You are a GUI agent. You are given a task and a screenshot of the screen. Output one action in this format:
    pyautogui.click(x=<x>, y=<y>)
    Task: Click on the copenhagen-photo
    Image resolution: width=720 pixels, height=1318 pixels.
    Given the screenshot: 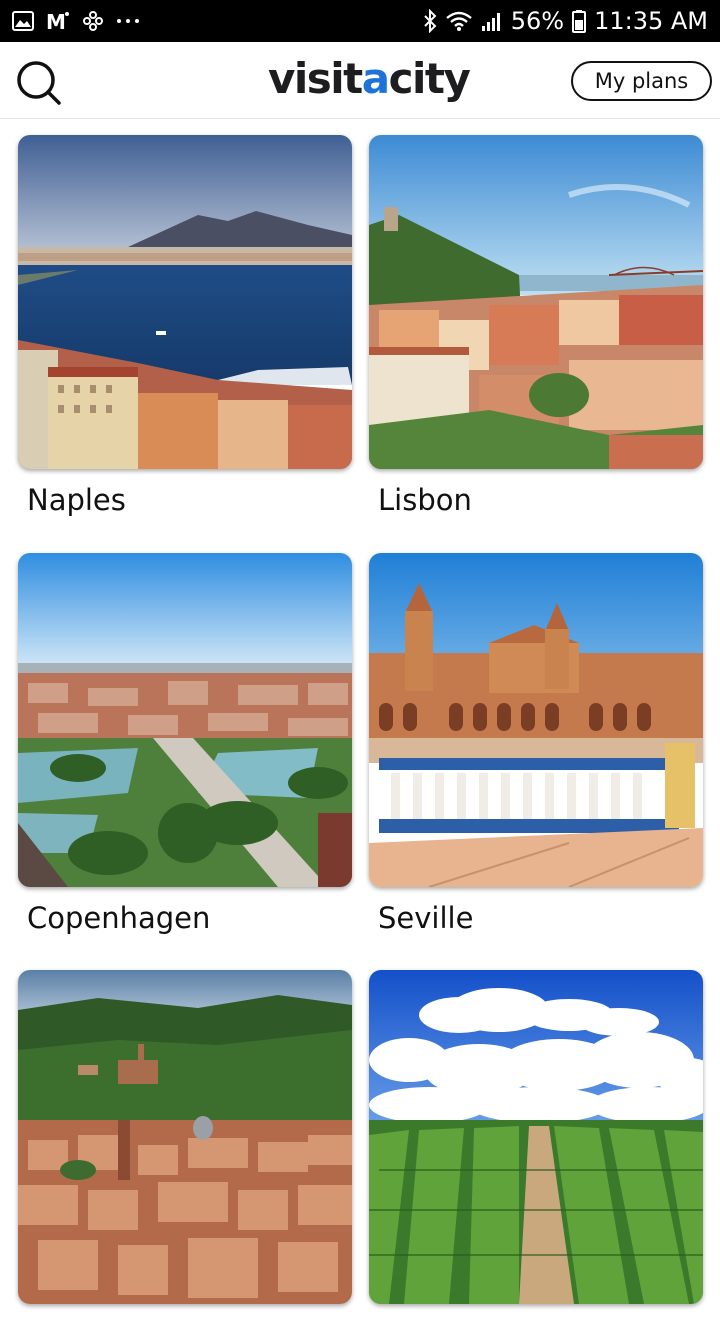 What is the action you would take?
    pyautogui.click(x=185, y=720)
    